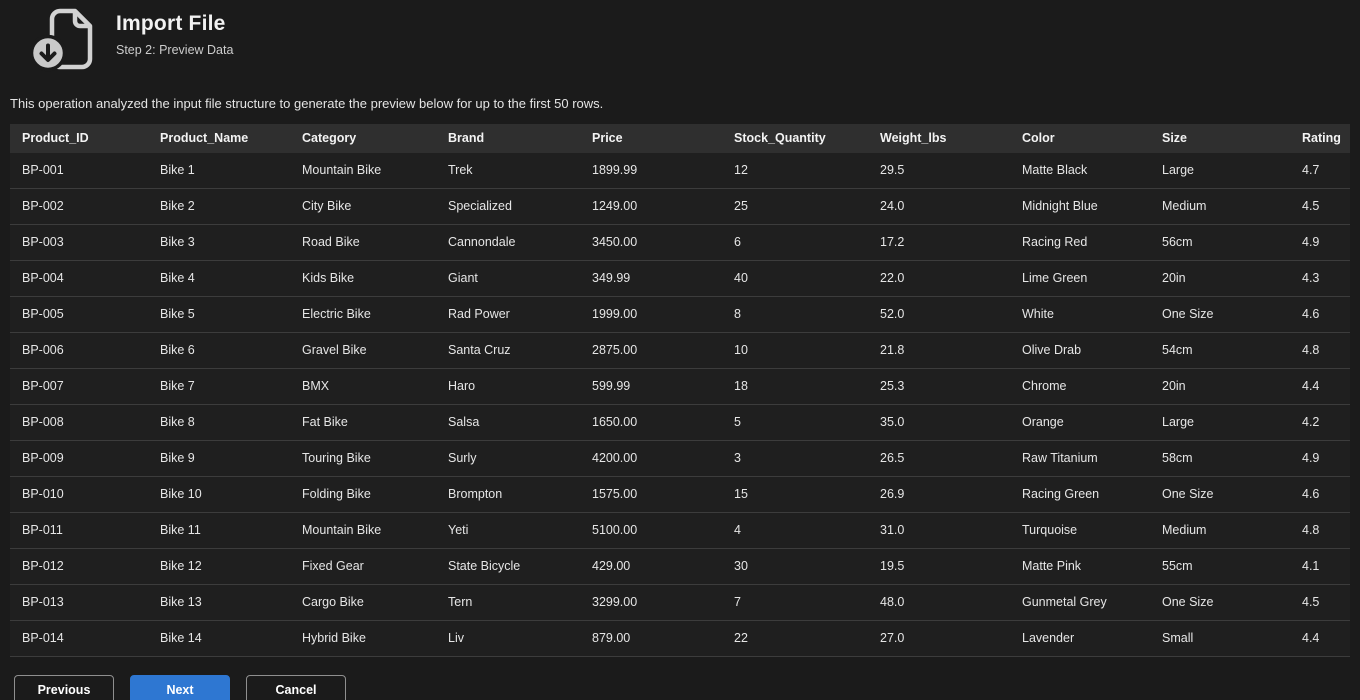  What do you see at coordinates (1080, 242) in the screenshot?
I see `table-cell: Racing Red` at bounding box center [1080, 242].